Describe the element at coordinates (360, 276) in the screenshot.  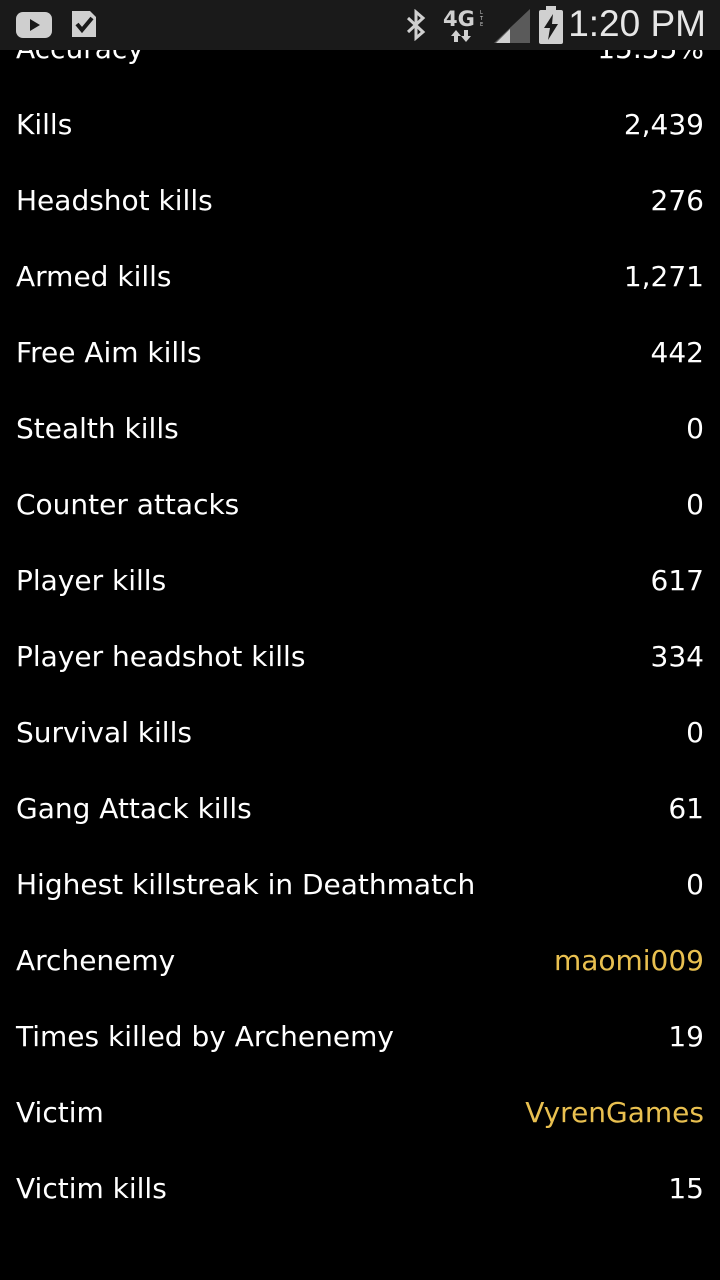
I see `stat-row-armed-kills: Armed kills 1,271` at that location.